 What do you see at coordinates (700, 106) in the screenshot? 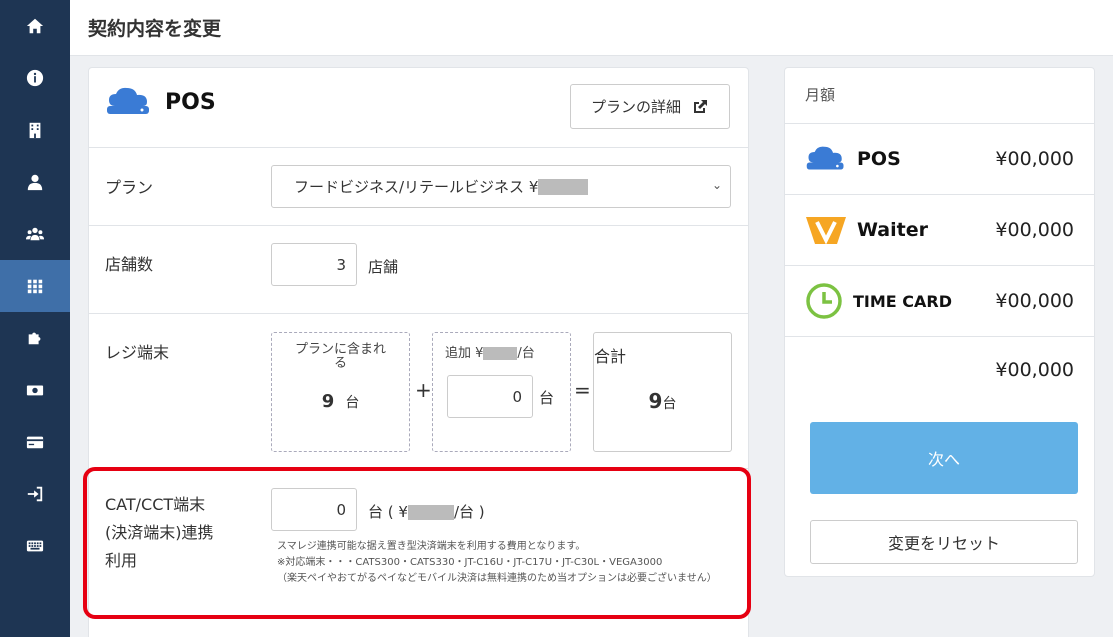
I see `external-link-icon` at bounding box center [700, 106].